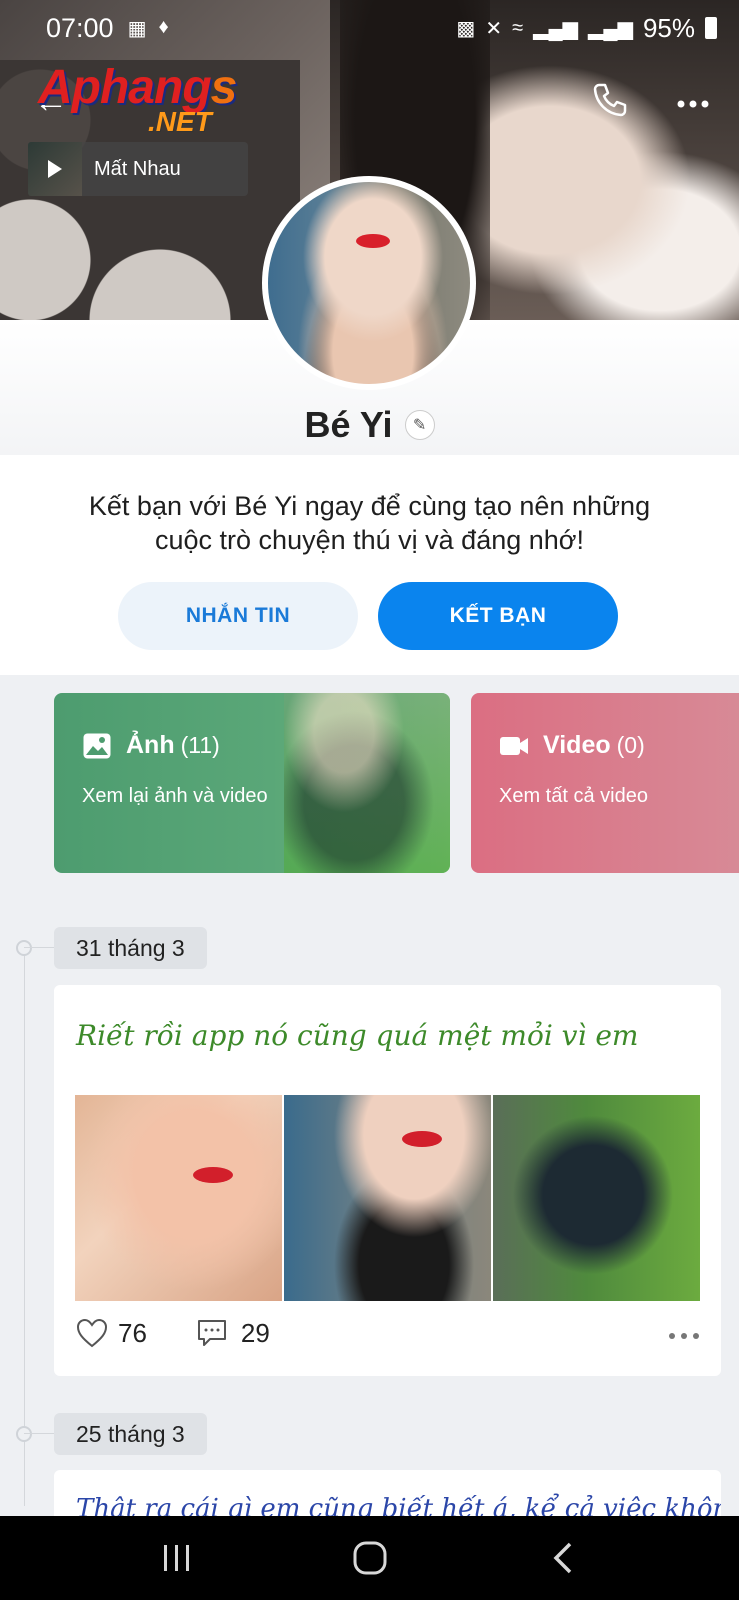 The height and width of the screenshot is (1600, 739). Describe the element at coordinates (163, 26) in the screenshot. I see `notification-app-icon: ♦` at that location.